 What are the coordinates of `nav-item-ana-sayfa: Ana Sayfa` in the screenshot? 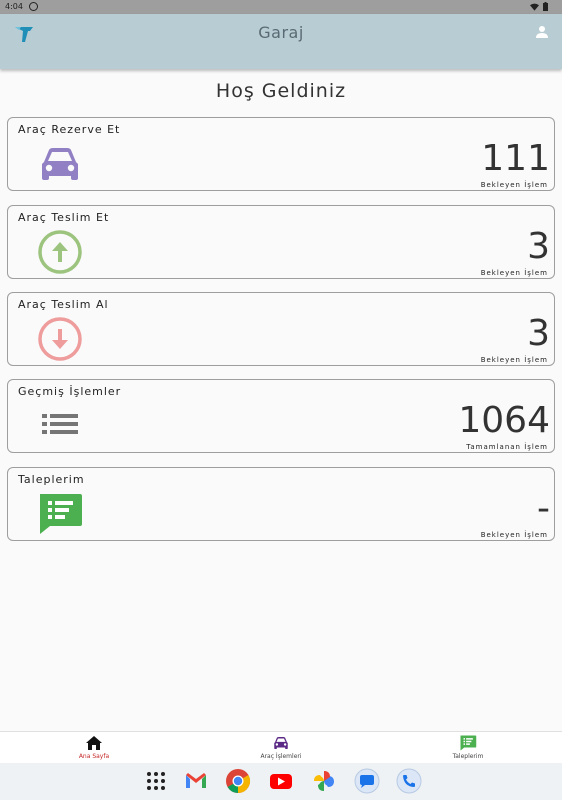 It's located at (94, 747).